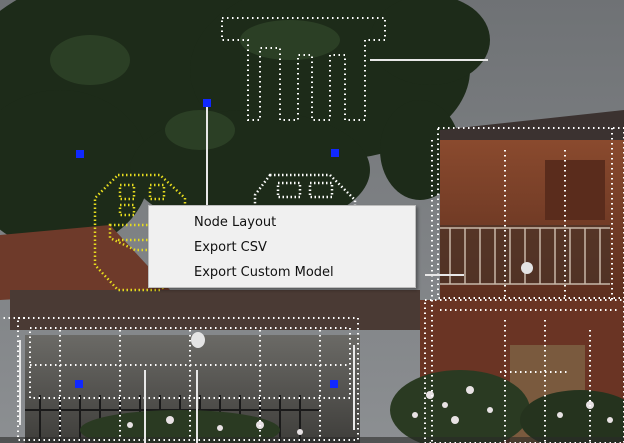  What do you see at coordinates (207, 103) in the screenshot?
I see `control-node-top` at bounding box center [207, 103].